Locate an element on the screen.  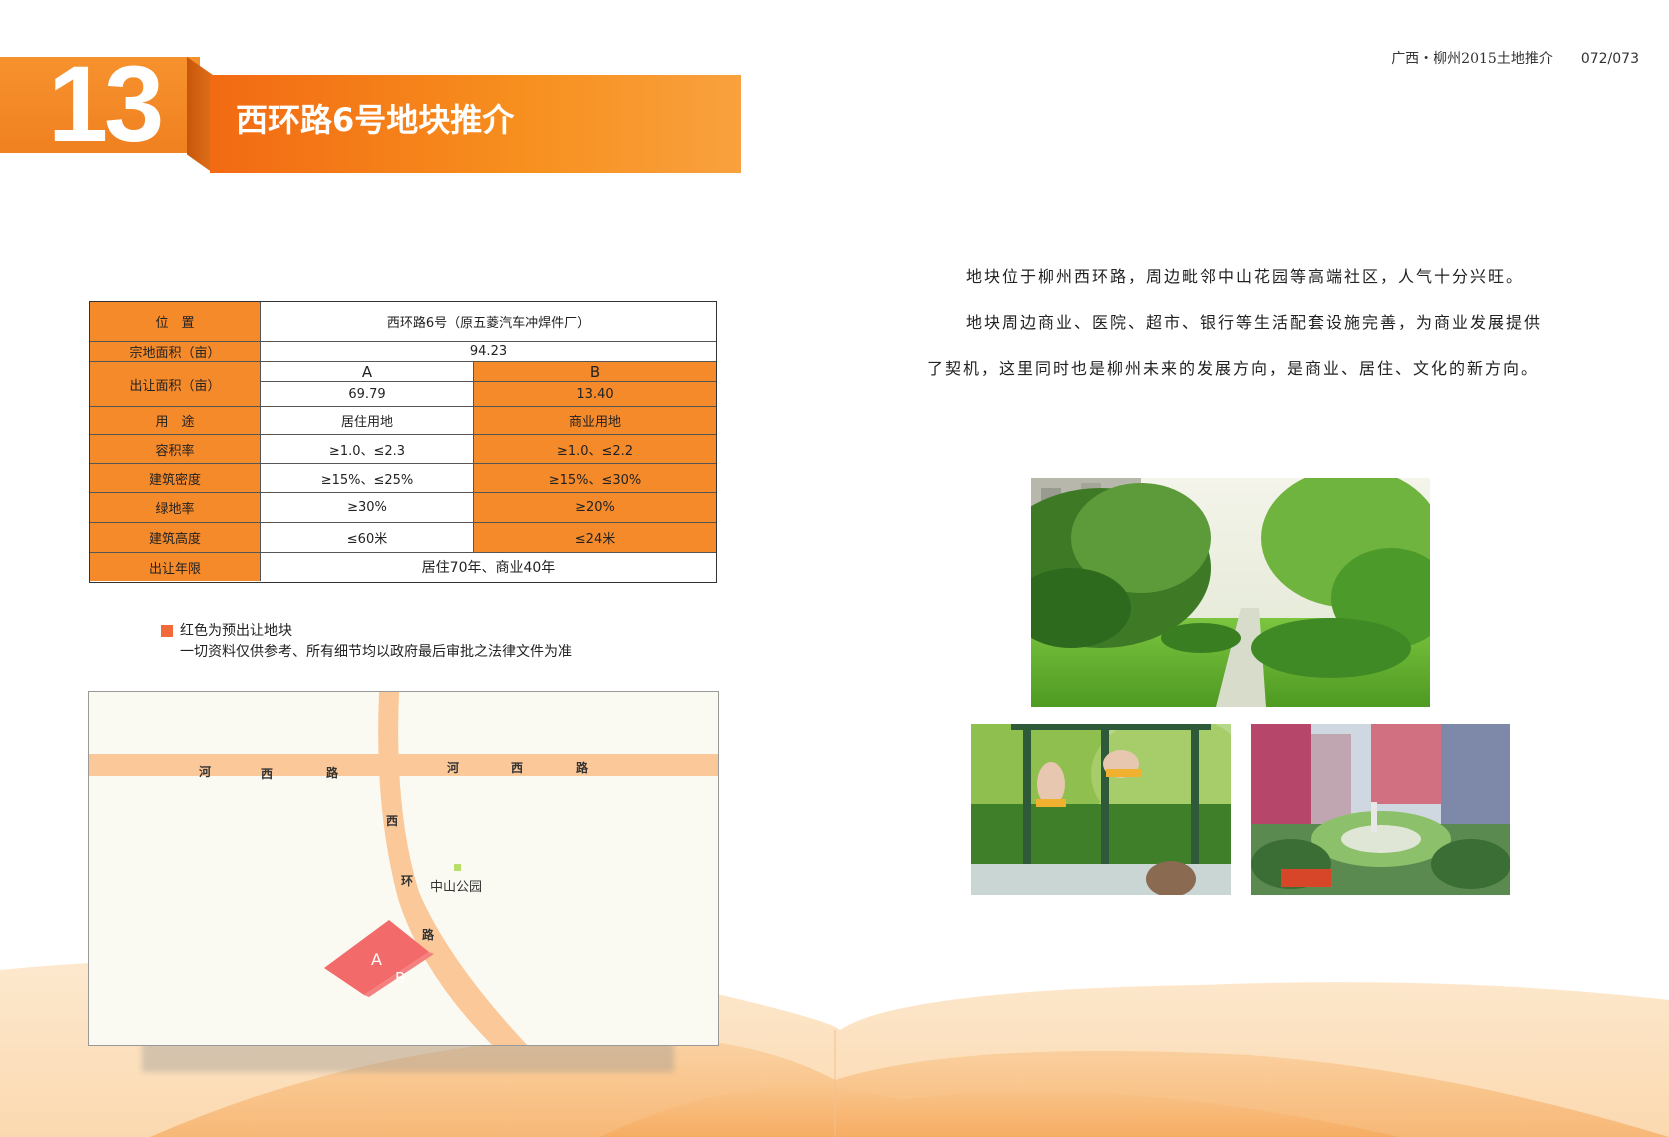
description-p2b: 了契机，这里同时也是柳州未来的发展方向，是商业、居住、文化的新方向。 is located at coordinates (1233, 368).